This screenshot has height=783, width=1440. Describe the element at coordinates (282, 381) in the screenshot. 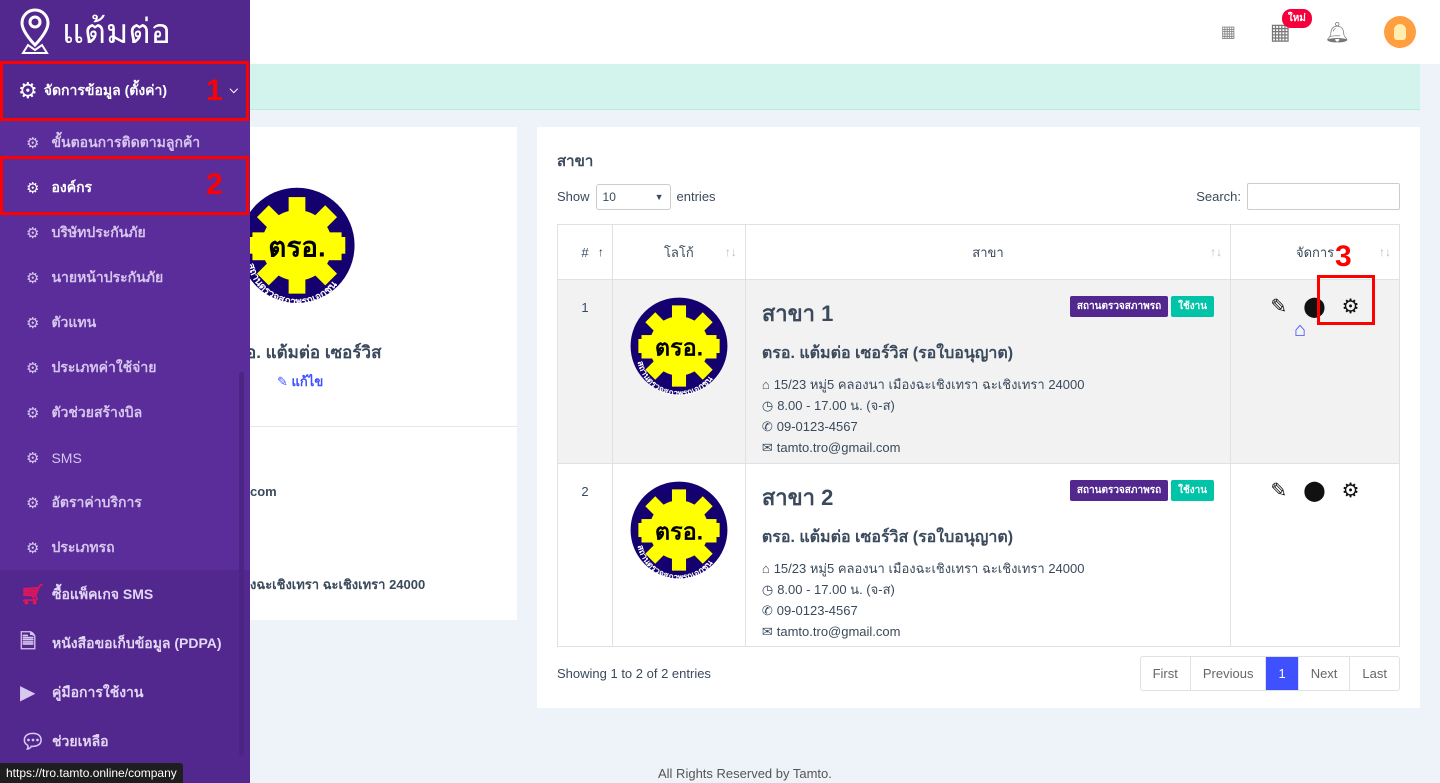

I see `pencil-icon: ✎` at that location.